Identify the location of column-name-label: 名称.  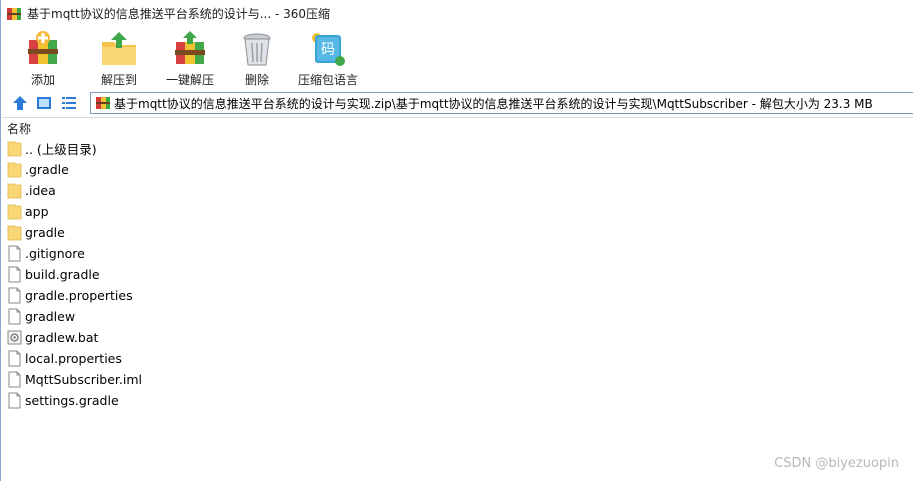
(19, 128).